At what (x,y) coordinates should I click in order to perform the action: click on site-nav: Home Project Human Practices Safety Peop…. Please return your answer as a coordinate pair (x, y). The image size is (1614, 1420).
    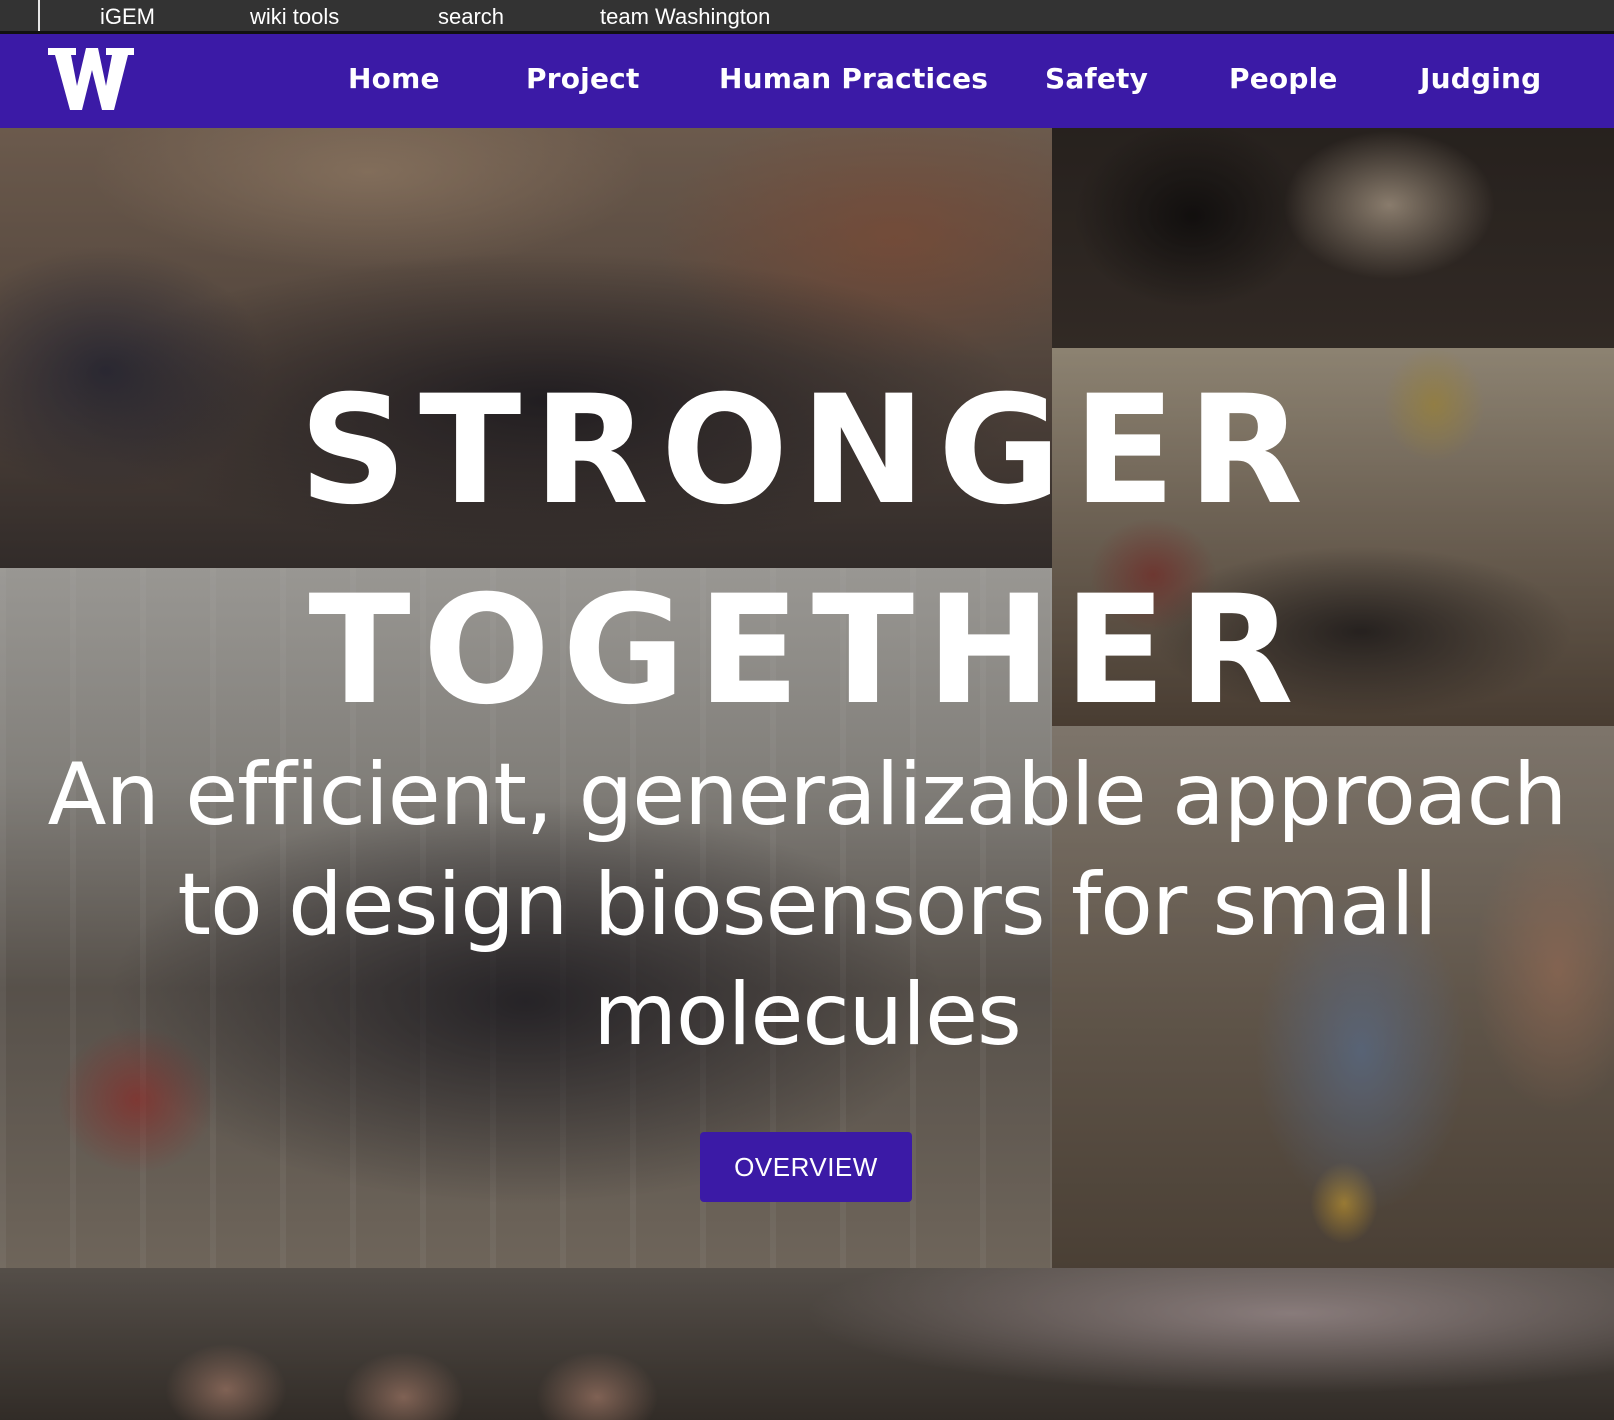
    Looking at the image, I should click on (807, 81).